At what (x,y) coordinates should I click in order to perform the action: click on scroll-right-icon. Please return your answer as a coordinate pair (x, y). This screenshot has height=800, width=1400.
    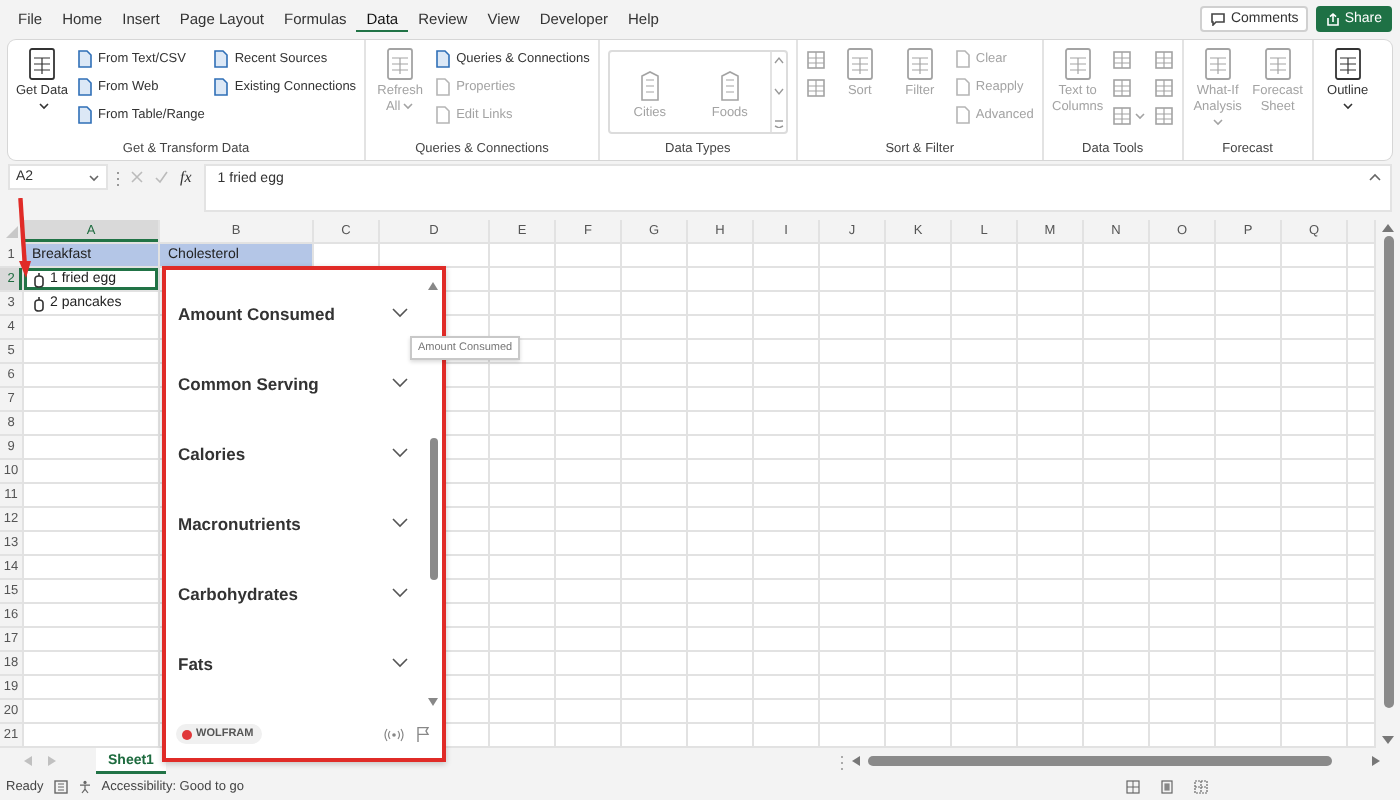
    Looking at the image, I should click on (1376, 761).